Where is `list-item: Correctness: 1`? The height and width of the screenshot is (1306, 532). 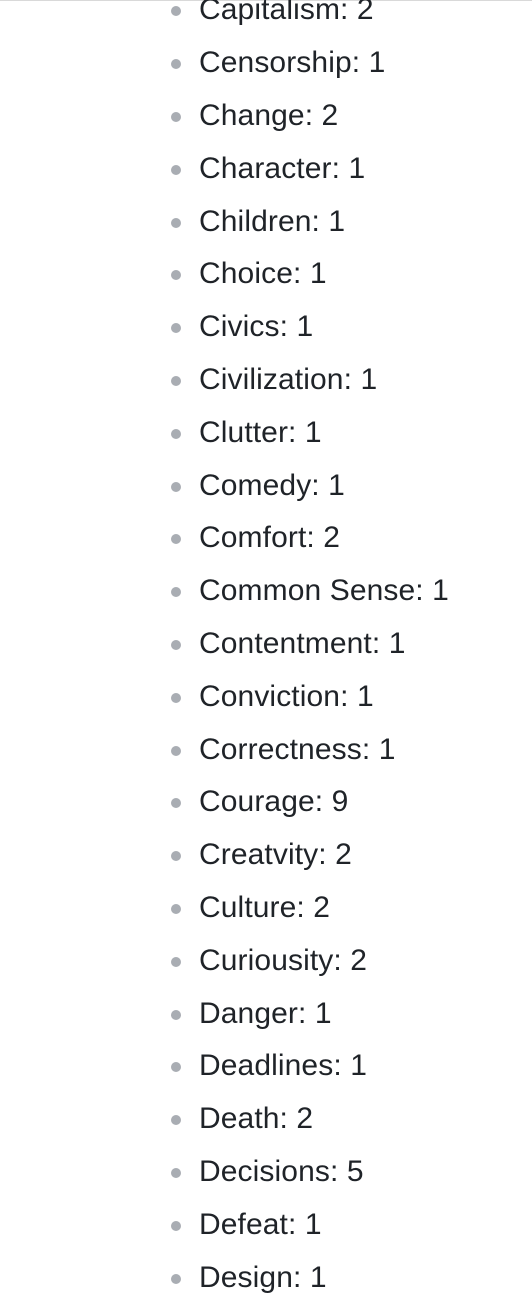
list-item: Correctness: 1 is located at coordinates (266, 749).